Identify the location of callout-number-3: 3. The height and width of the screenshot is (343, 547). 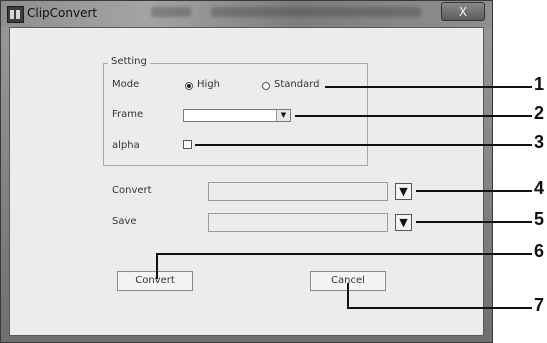
(539, 142).